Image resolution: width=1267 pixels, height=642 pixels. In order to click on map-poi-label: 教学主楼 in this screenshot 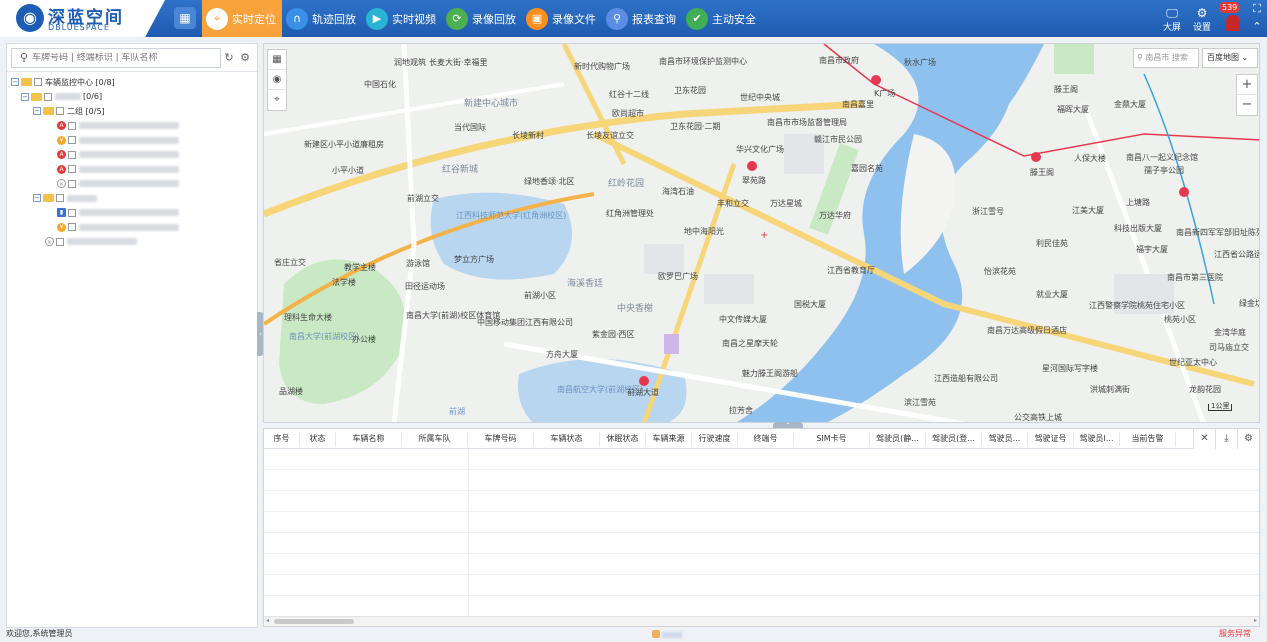, I will do `click(360, 267)`.